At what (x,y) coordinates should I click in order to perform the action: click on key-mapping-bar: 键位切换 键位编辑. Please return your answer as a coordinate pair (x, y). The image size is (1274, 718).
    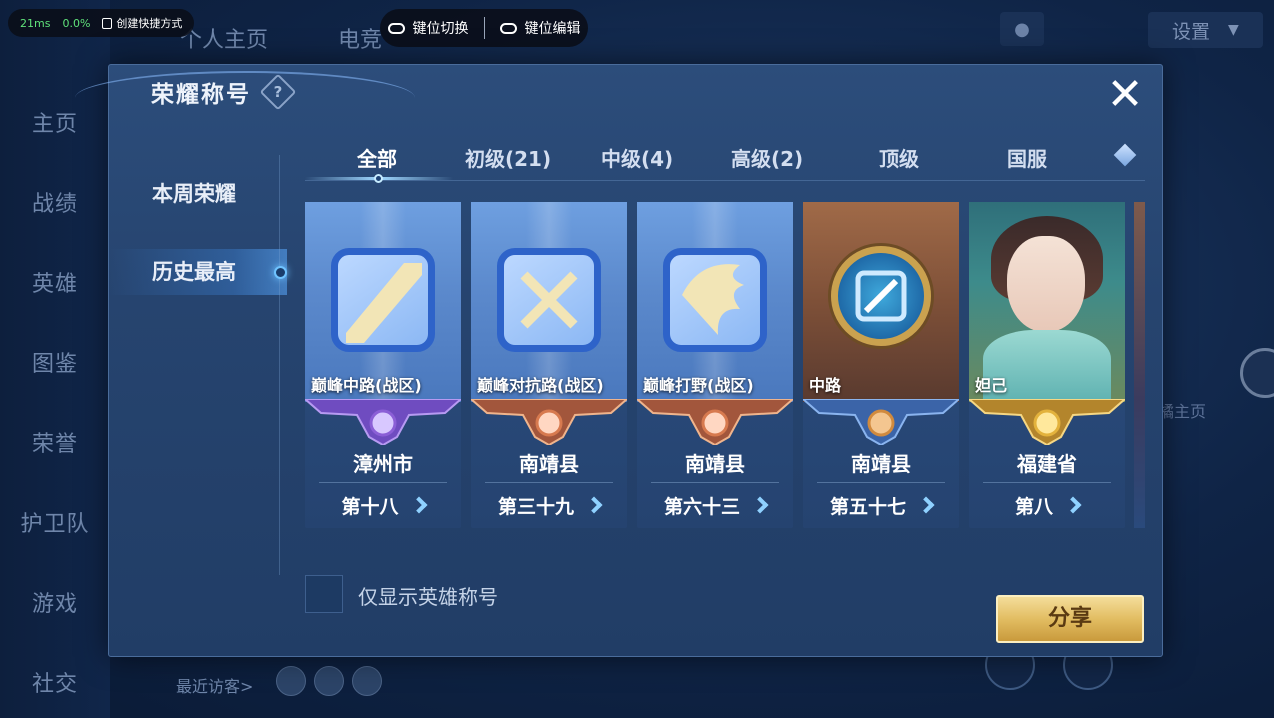
    Looking at the image, I should click on (484, 28).